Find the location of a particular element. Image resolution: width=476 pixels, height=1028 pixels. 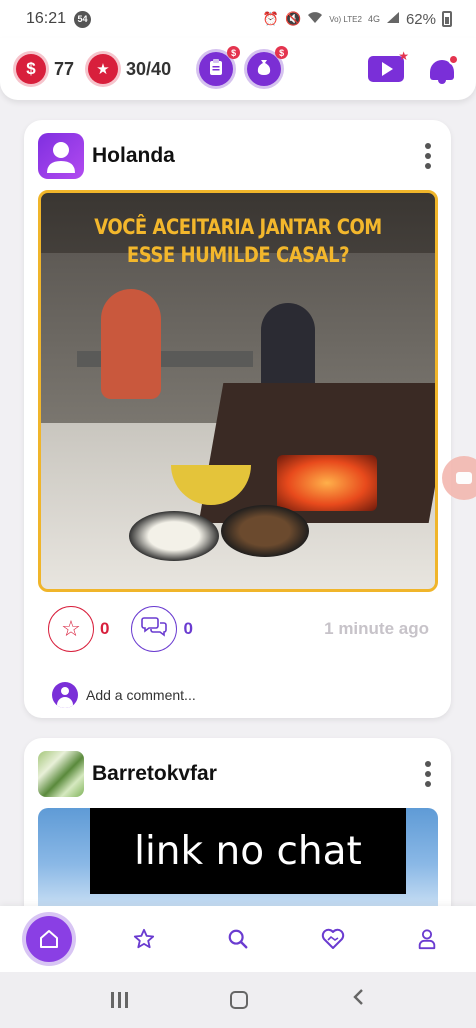

play-icon is located at coordinates (387, 69).